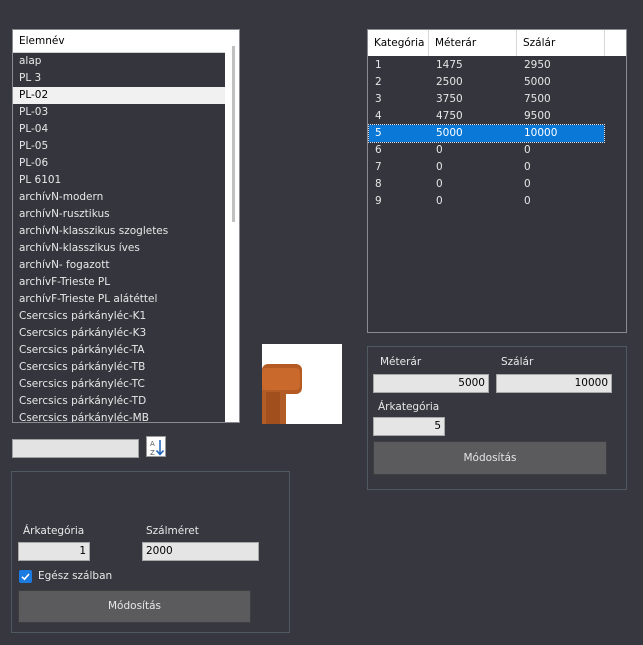  I want to click on arkategoria-field: 1, so click(54, 551).